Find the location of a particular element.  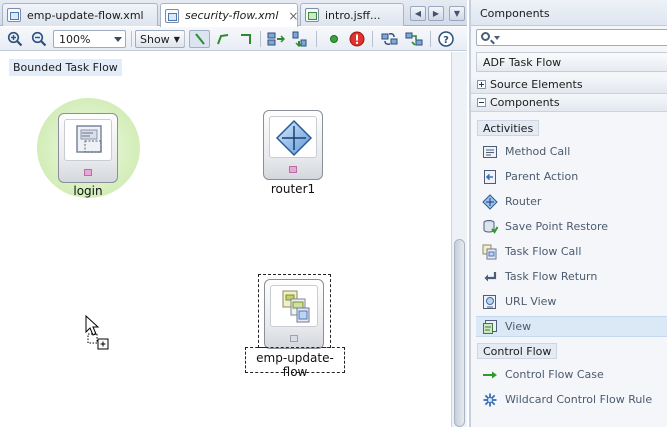

palette-item-label: Parent Action is located at coordinates (542, 176).